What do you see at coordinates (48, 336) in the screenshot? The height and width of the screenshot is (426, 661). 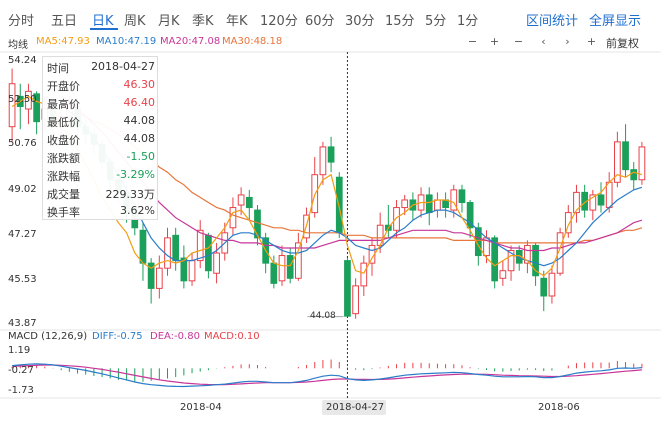 I see `macd-legend-title: MACD (12,26,9)` at bounding box center [48, 336].